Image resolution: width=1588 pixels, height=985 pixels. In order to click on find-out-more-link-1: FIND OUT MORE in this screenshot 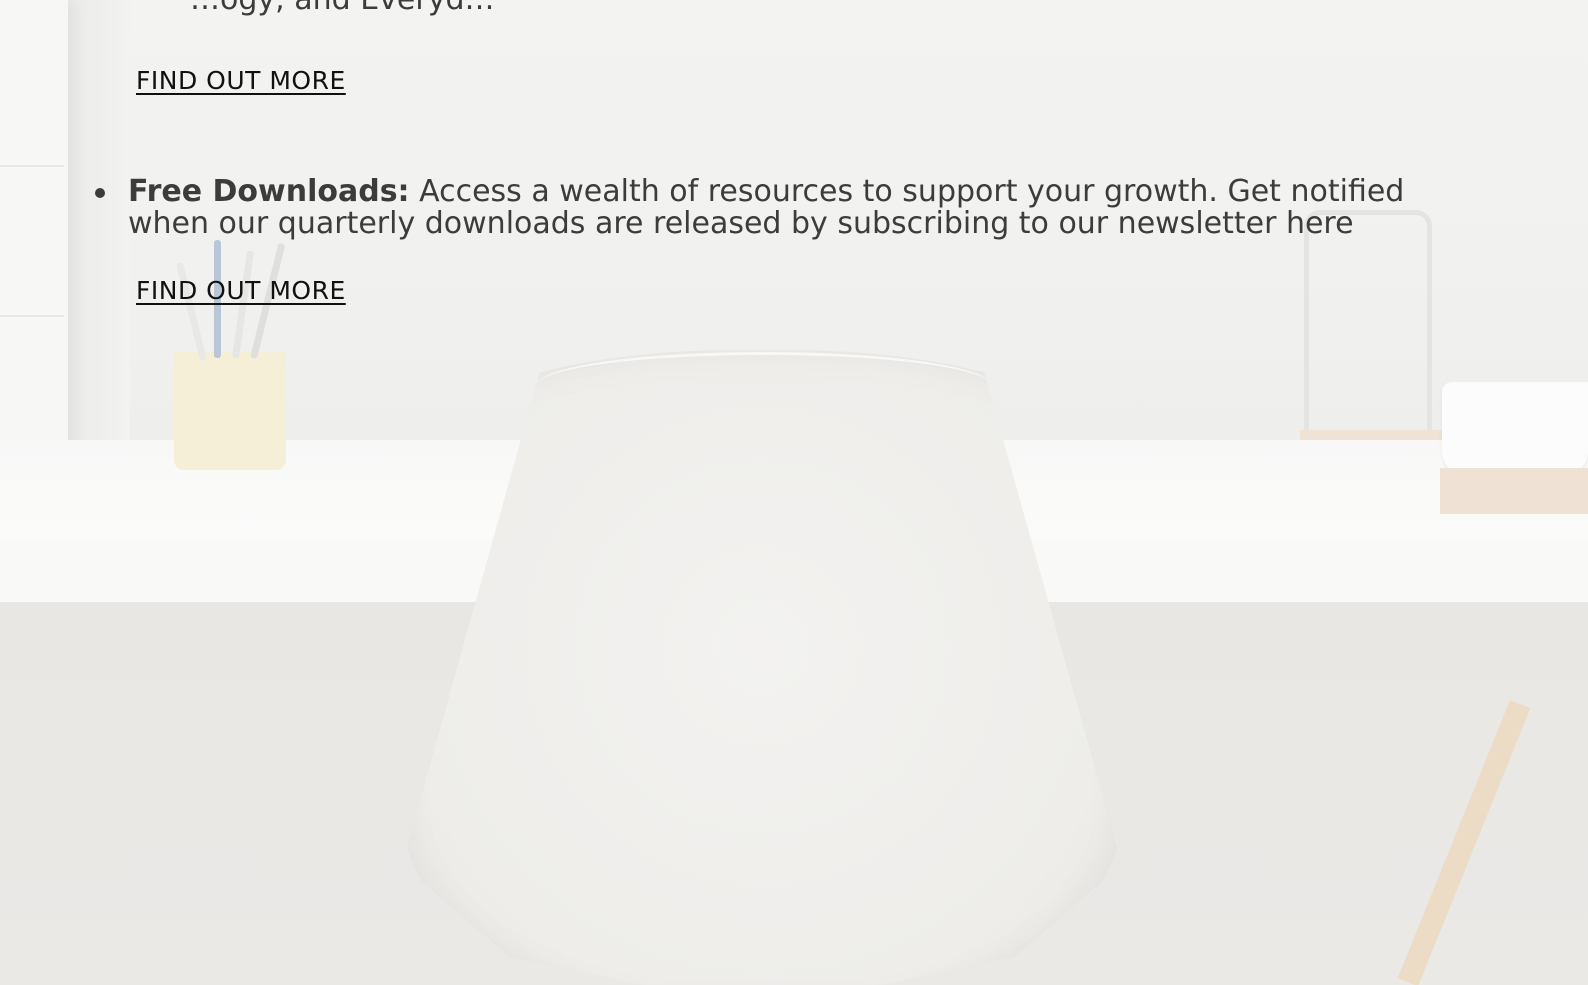, I will do `click(241, 80)`.